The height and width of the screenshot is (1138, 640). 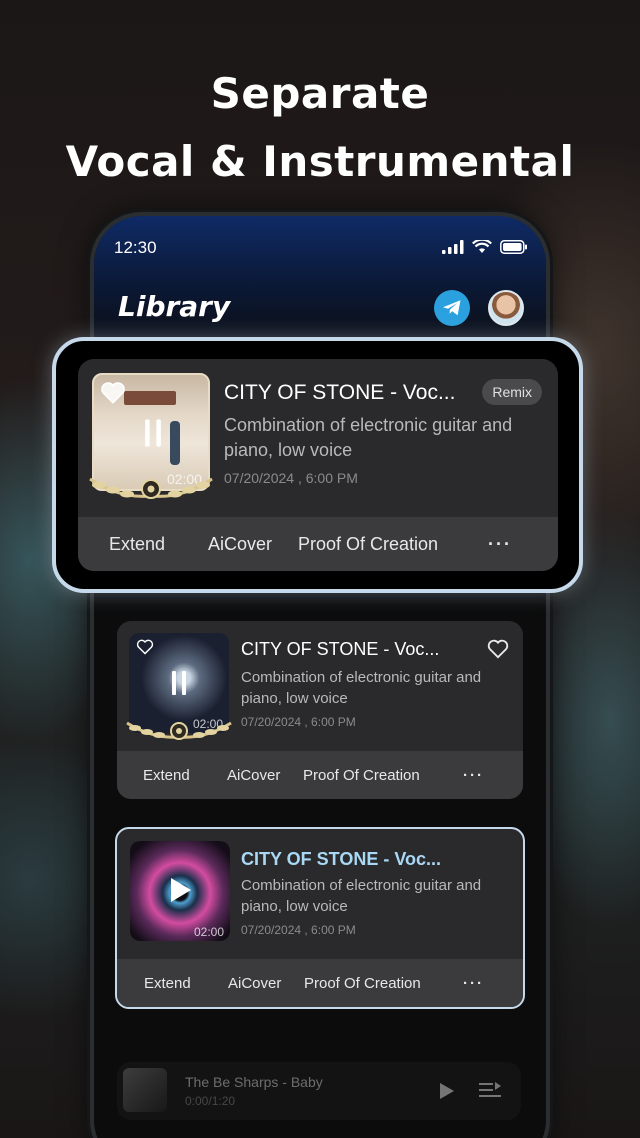 I want to click on headline: Separate Vocal & Instrumental, so click(x=320, y=128).